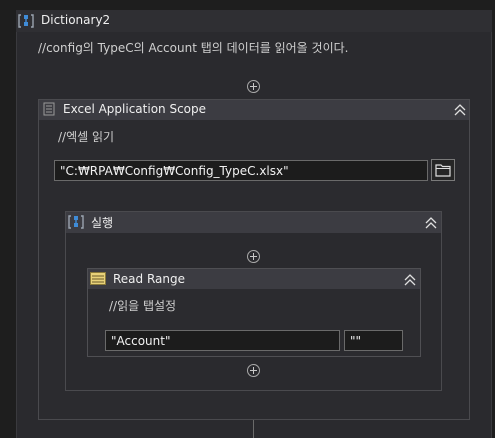 Image resolution: width=495 pixels, height=438 pixels. I want to click on folder-icon, so click(443, 170).